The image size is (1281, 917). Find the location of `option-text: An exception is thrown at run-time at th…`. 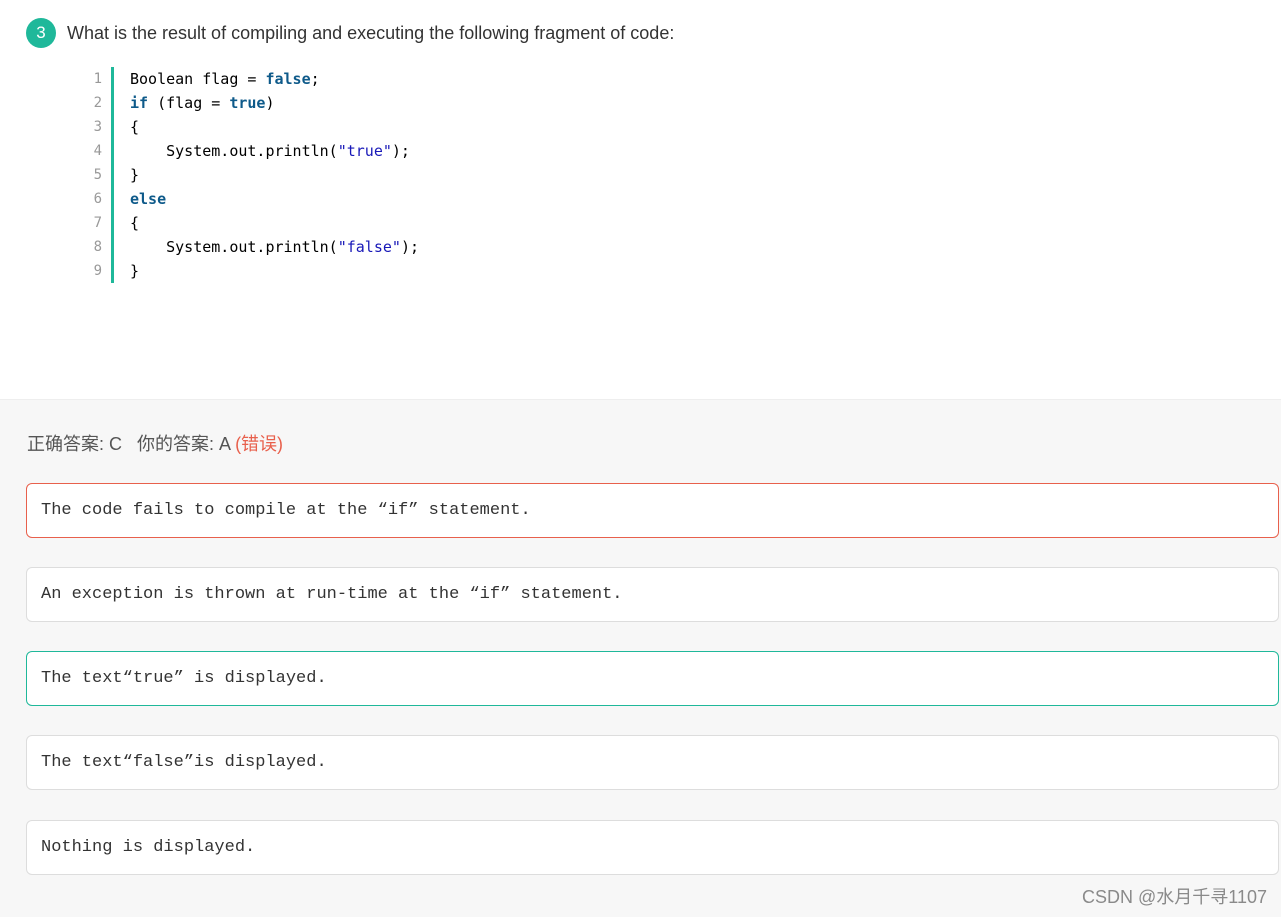

option-text: An exception is thrown at run-time at th… is located at coordinates (332, 594).